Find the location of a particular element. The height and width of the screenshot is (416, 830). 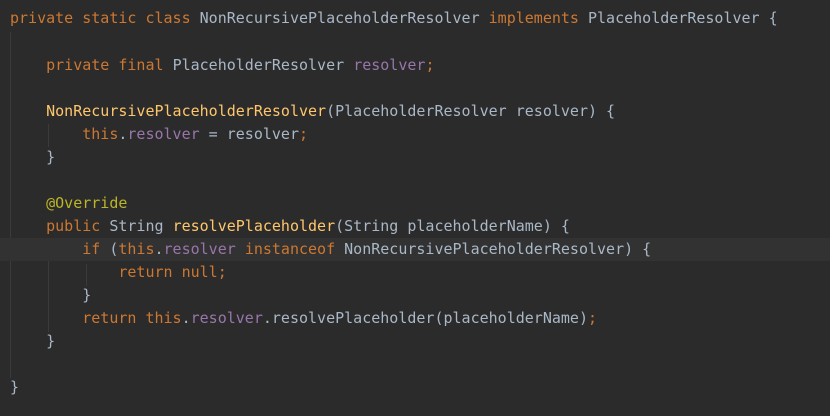

interface-name-token: PlaceholderResolver { is located at coordinates (682, 18).